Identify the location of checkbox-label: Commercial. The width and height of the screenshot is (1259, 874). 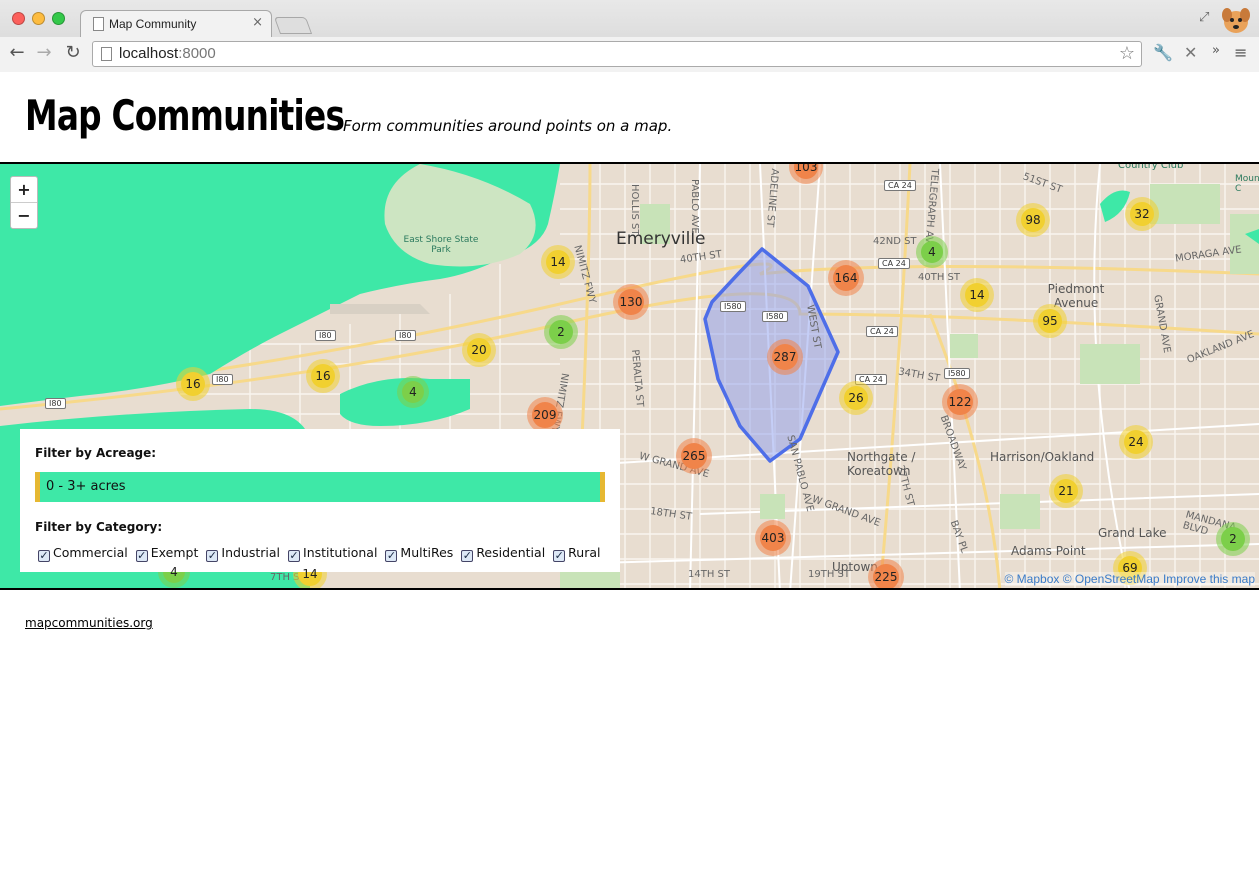
(90, 552).